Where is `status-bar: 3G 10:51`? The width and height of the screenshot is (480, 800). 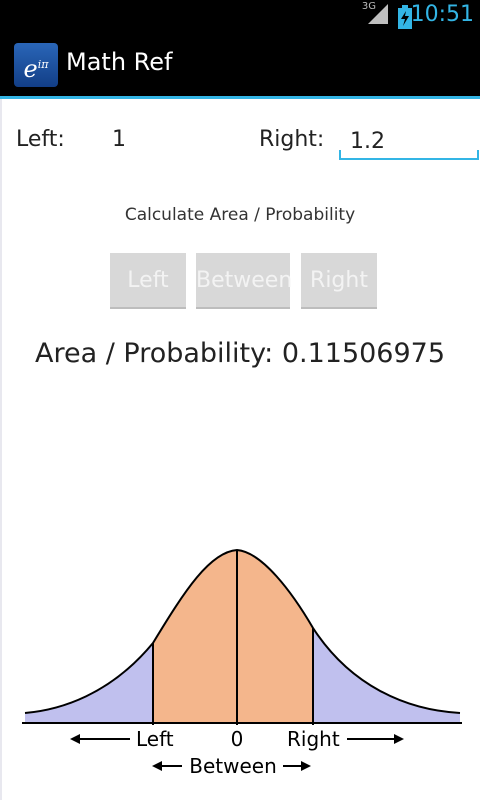 status-bar: 3G 10:51 is located at coordinates (240, 17).